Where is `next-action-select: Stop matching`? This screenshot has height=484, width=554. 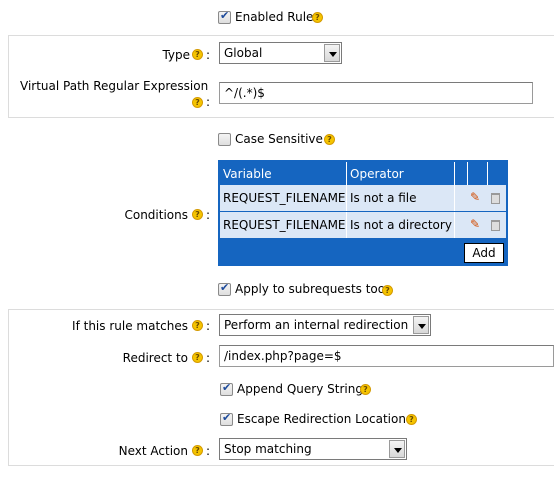
next-action-select: Stop matching is located at coordinates (313, 449).